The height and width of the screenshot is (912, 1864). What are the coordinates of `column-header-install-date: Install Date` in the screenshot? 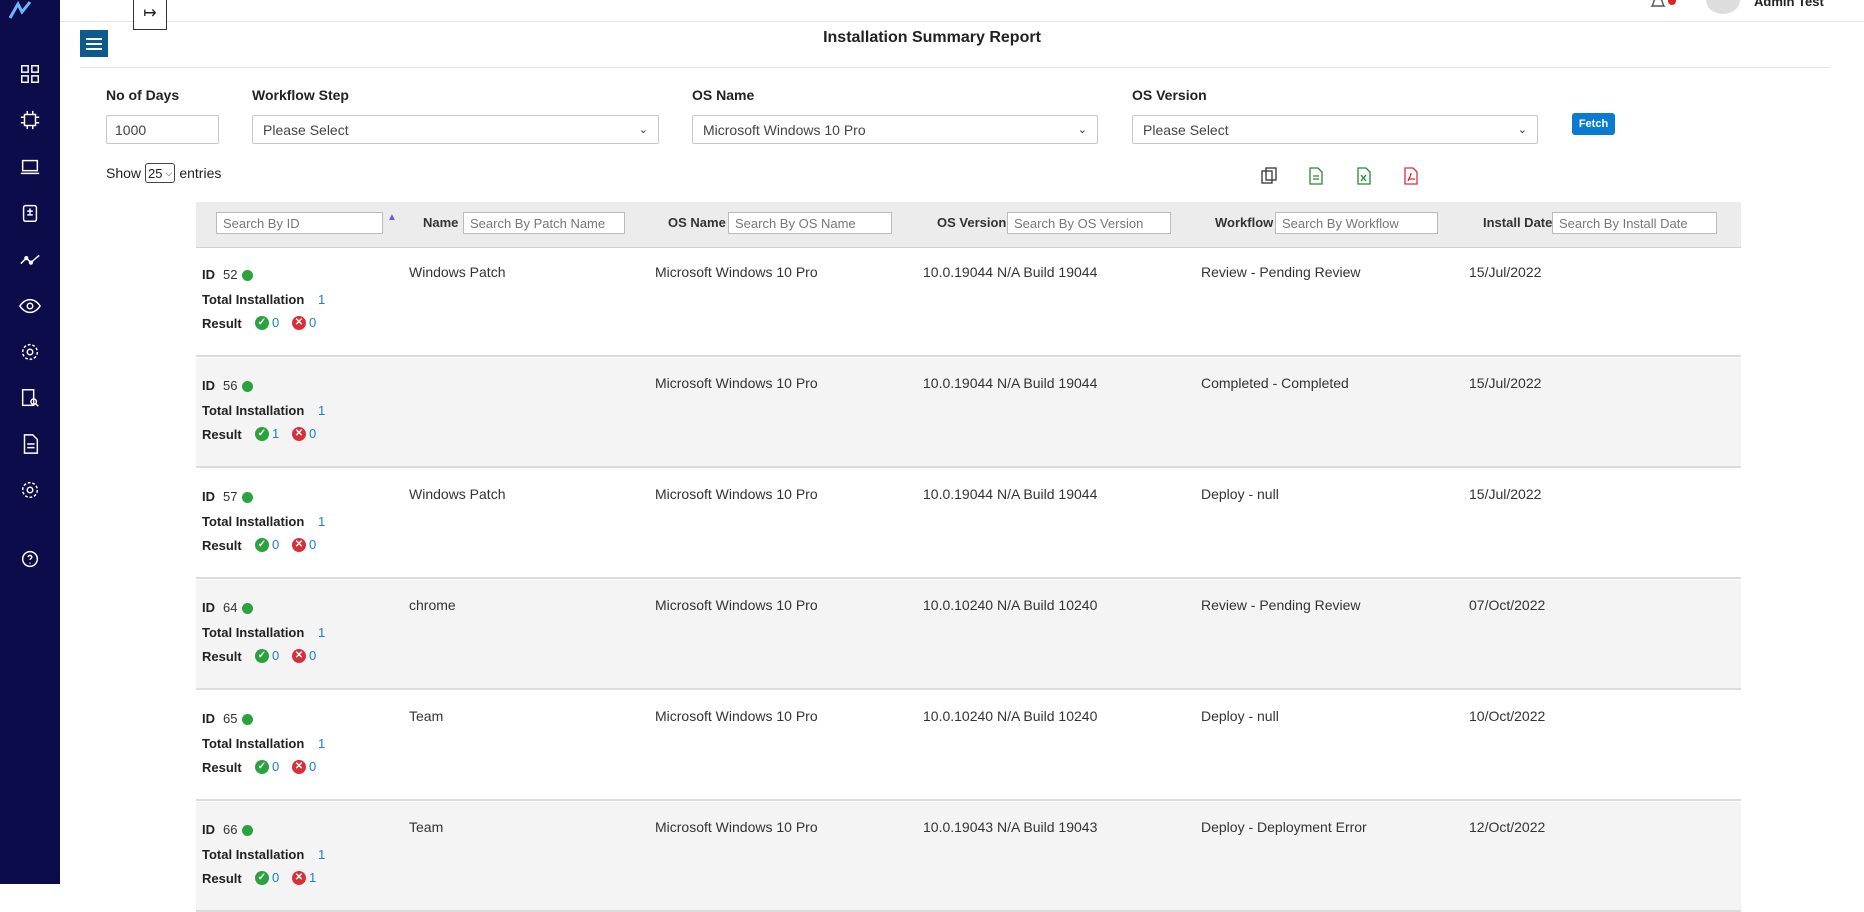 It's located at (1517, 222).